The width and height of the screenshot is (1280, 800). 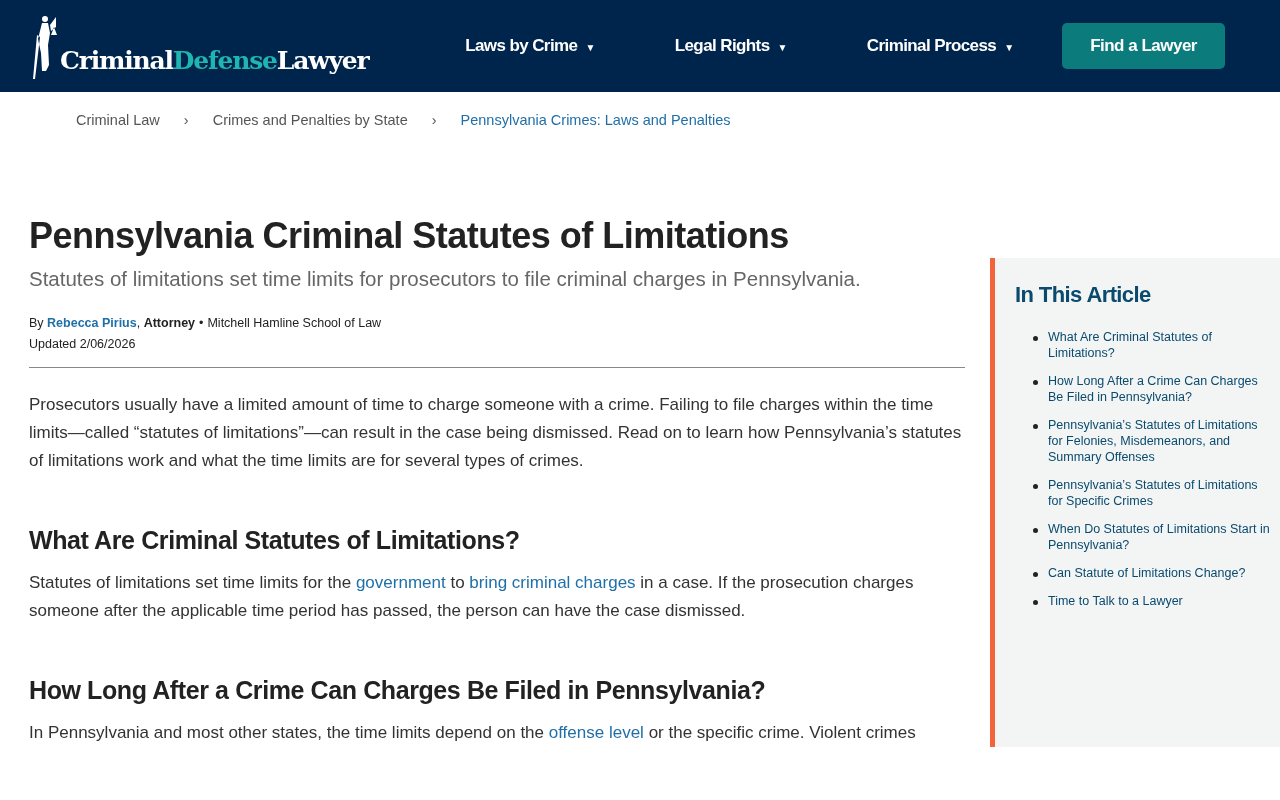 What do you see at coordinates (294, 324) in the screenshot?
I see `author-school: Mitchell Hamline School of Law` at bounding box center [294, 324].